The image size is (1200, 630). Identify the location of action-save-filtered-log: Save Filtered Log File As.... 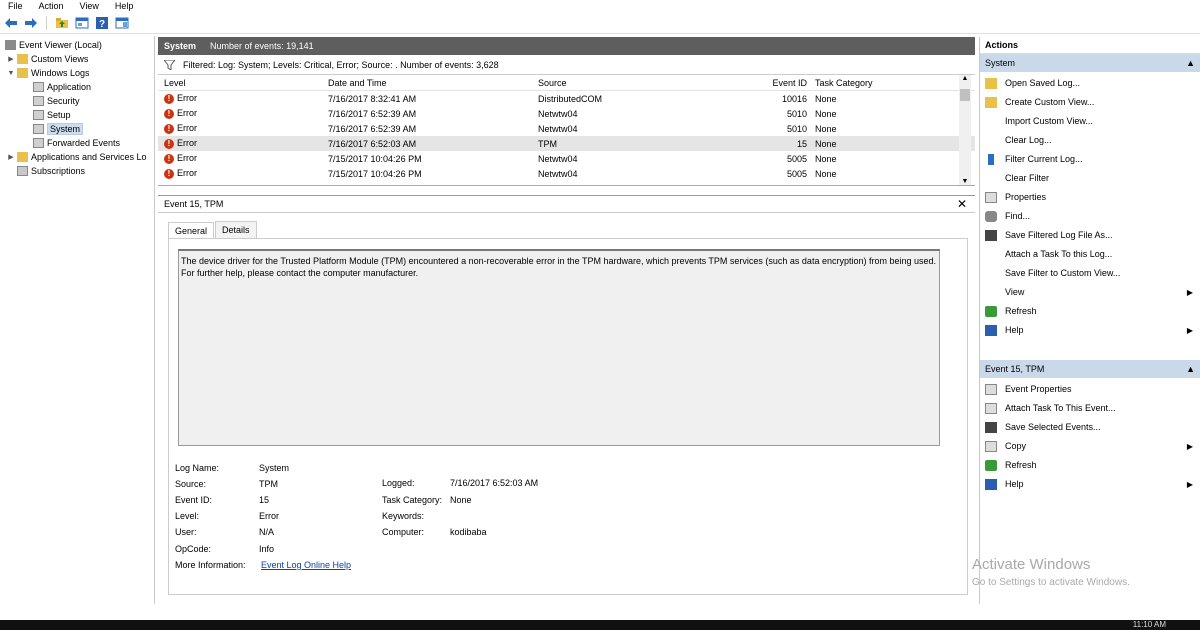
(1090, 235).